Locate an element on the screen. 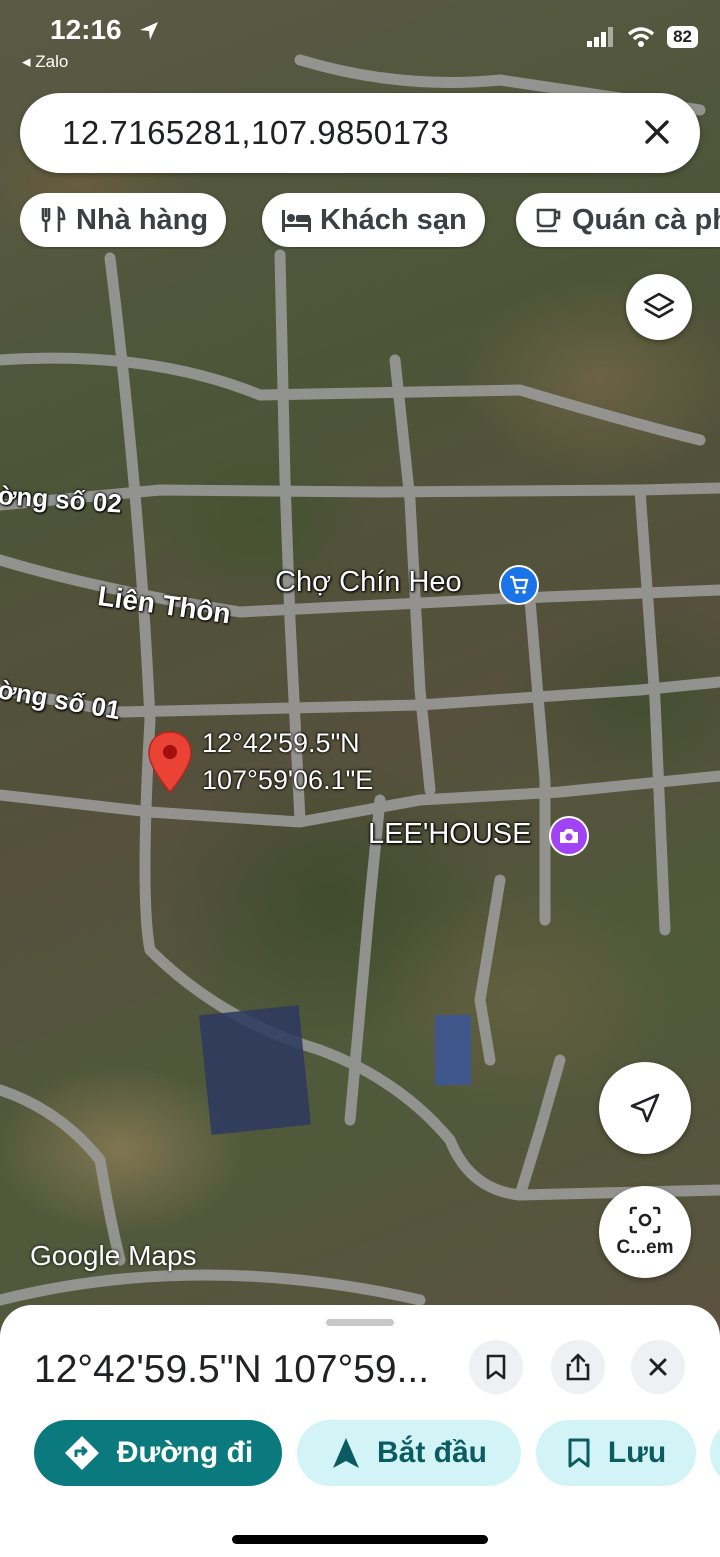 The width and height of the screenshot is (720, 1557). share-icon is located at coordinates (578, 1367).